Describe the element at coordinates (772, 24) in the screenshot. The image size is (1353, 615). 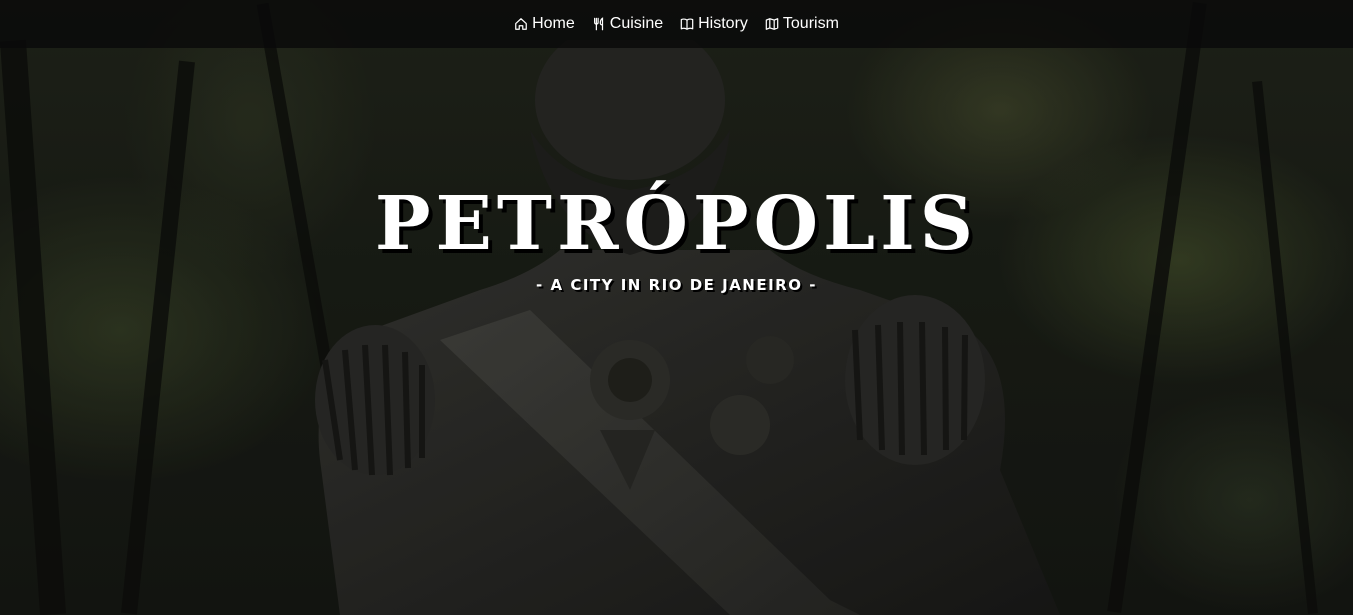
I see `map-icon` at that location.